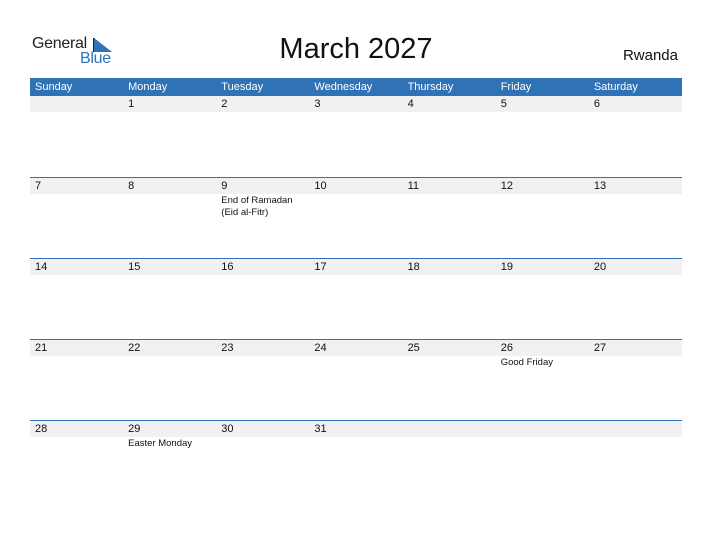  What do you see at coordinates (262, 104) in the screenshot?
I see `day-cell: 2` at bounding box center [262, 104].